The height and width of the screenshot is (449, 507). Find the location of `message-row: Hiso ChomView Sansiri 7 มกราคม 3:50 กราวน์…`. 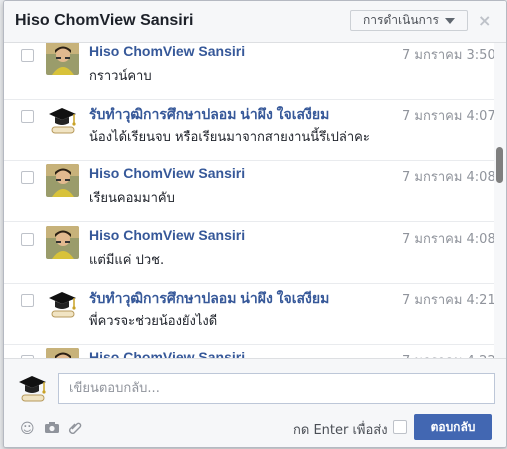

message-row: Hiso ChomView Sansiri 7 มกราคม 3:50 กราวน์… is located at coordinates (249, 71).